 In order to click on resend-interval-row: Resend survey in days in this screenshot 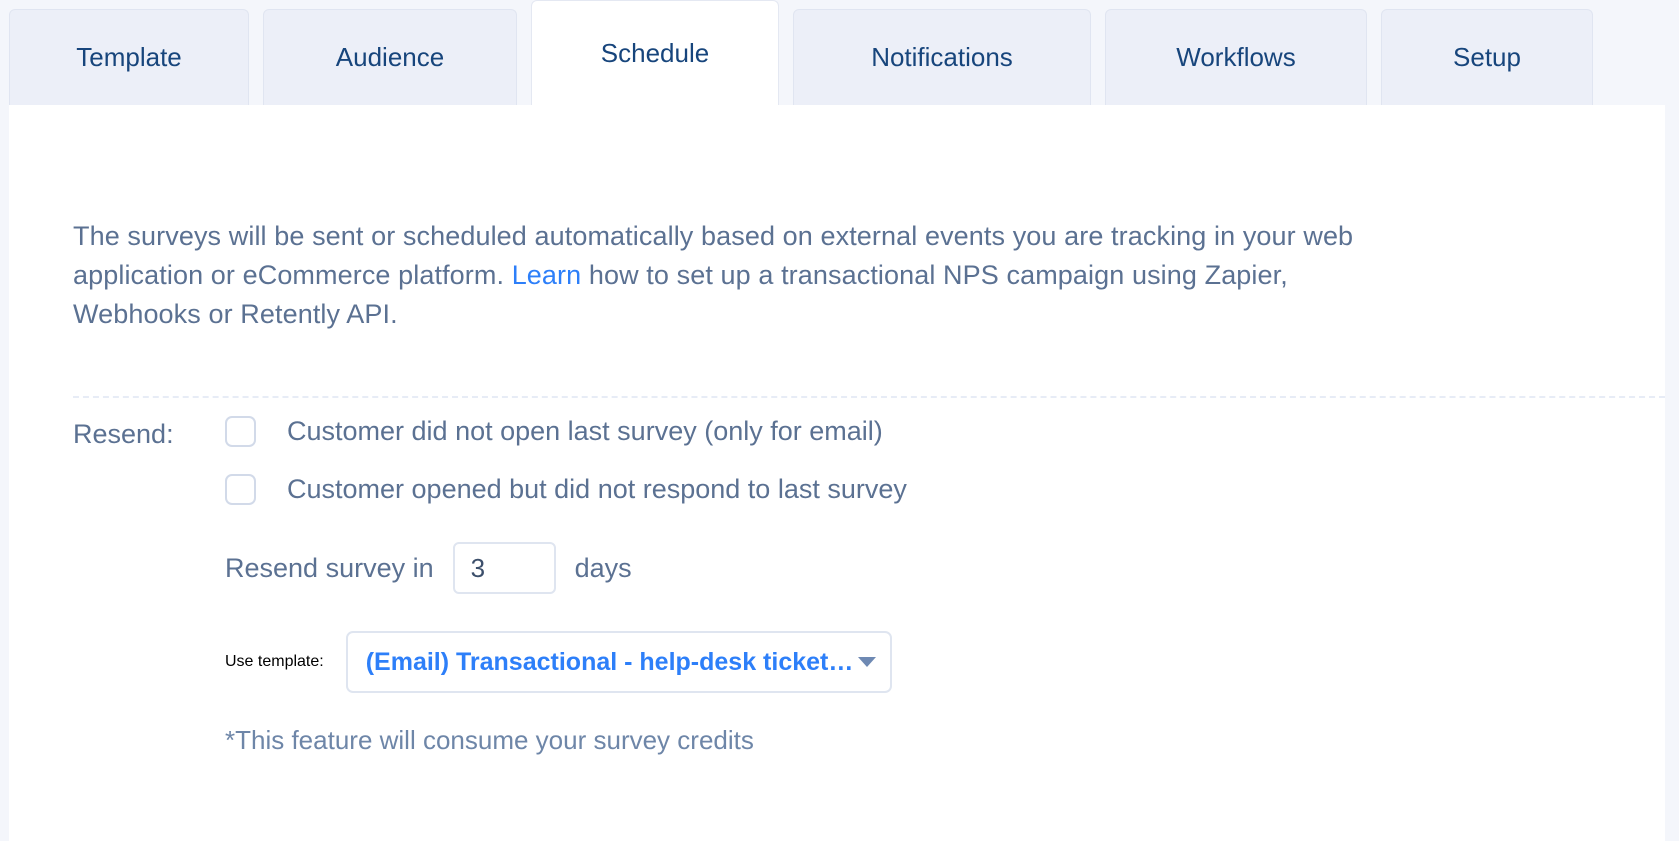, I will do `click(566, 568)`.